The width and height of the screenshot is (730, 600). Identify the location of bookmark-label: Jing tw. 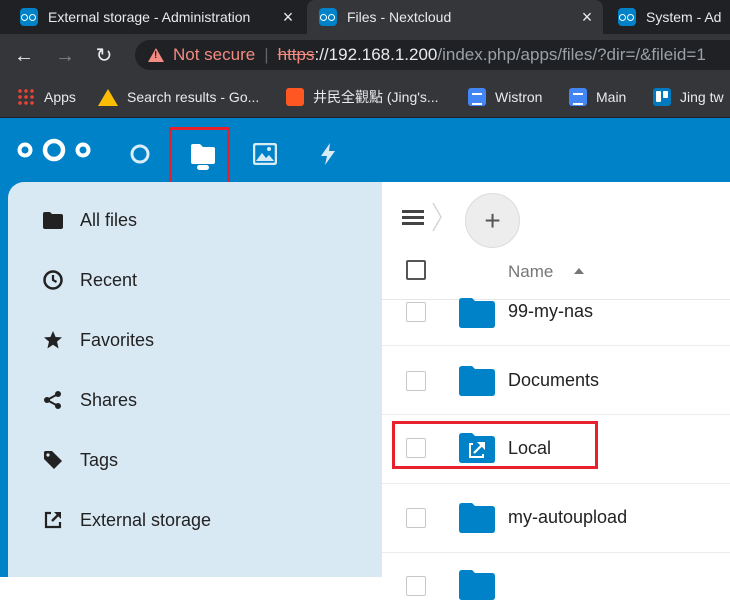
(702, 97).